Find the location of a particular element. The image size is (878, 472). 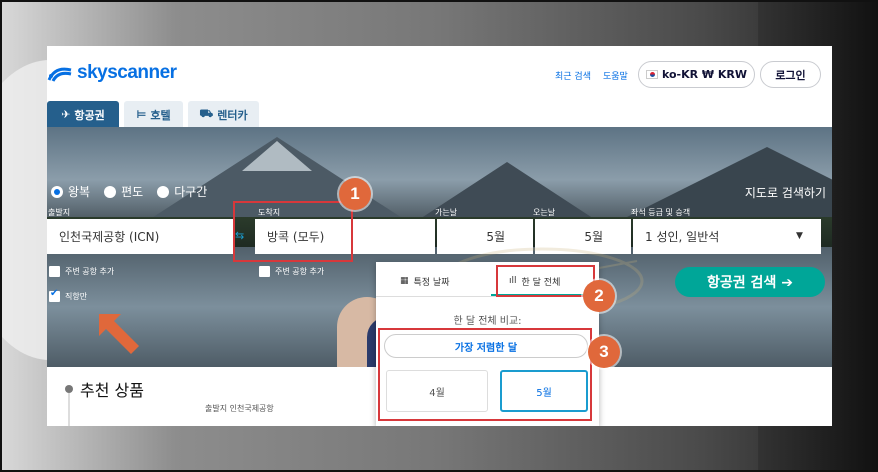

skyscanner-logo: skyscanner is located at coordinates (112, 73).